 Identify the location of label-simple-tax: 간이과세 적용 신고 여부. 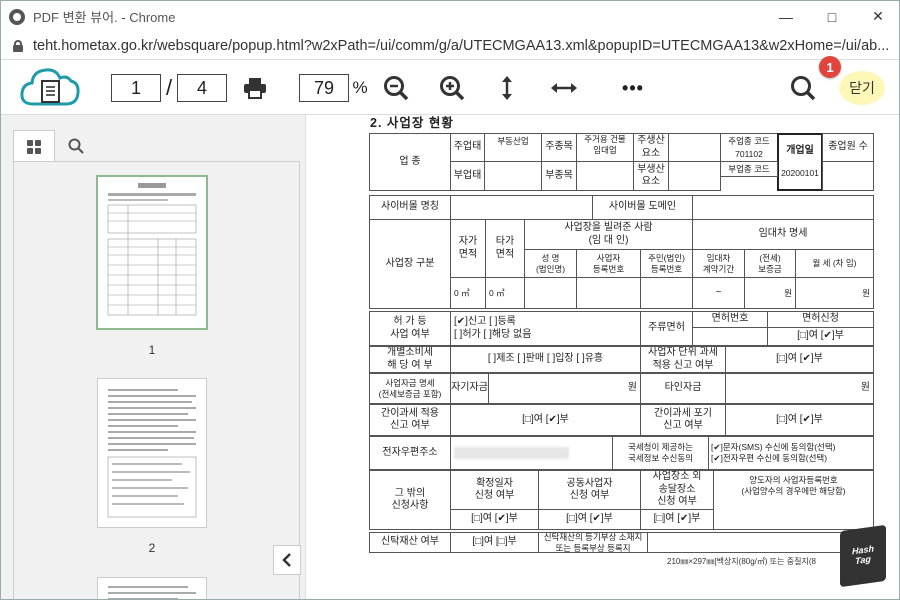
(410, 420).